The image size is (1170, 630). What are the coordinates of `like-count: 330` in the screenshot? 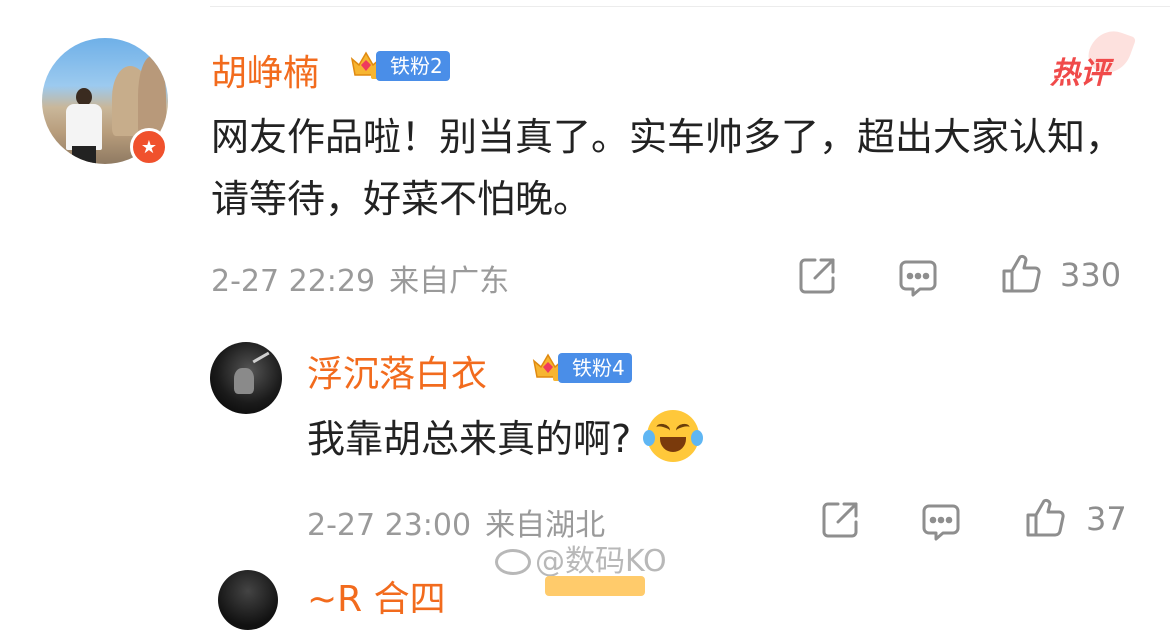 It's located at (1091, 275).